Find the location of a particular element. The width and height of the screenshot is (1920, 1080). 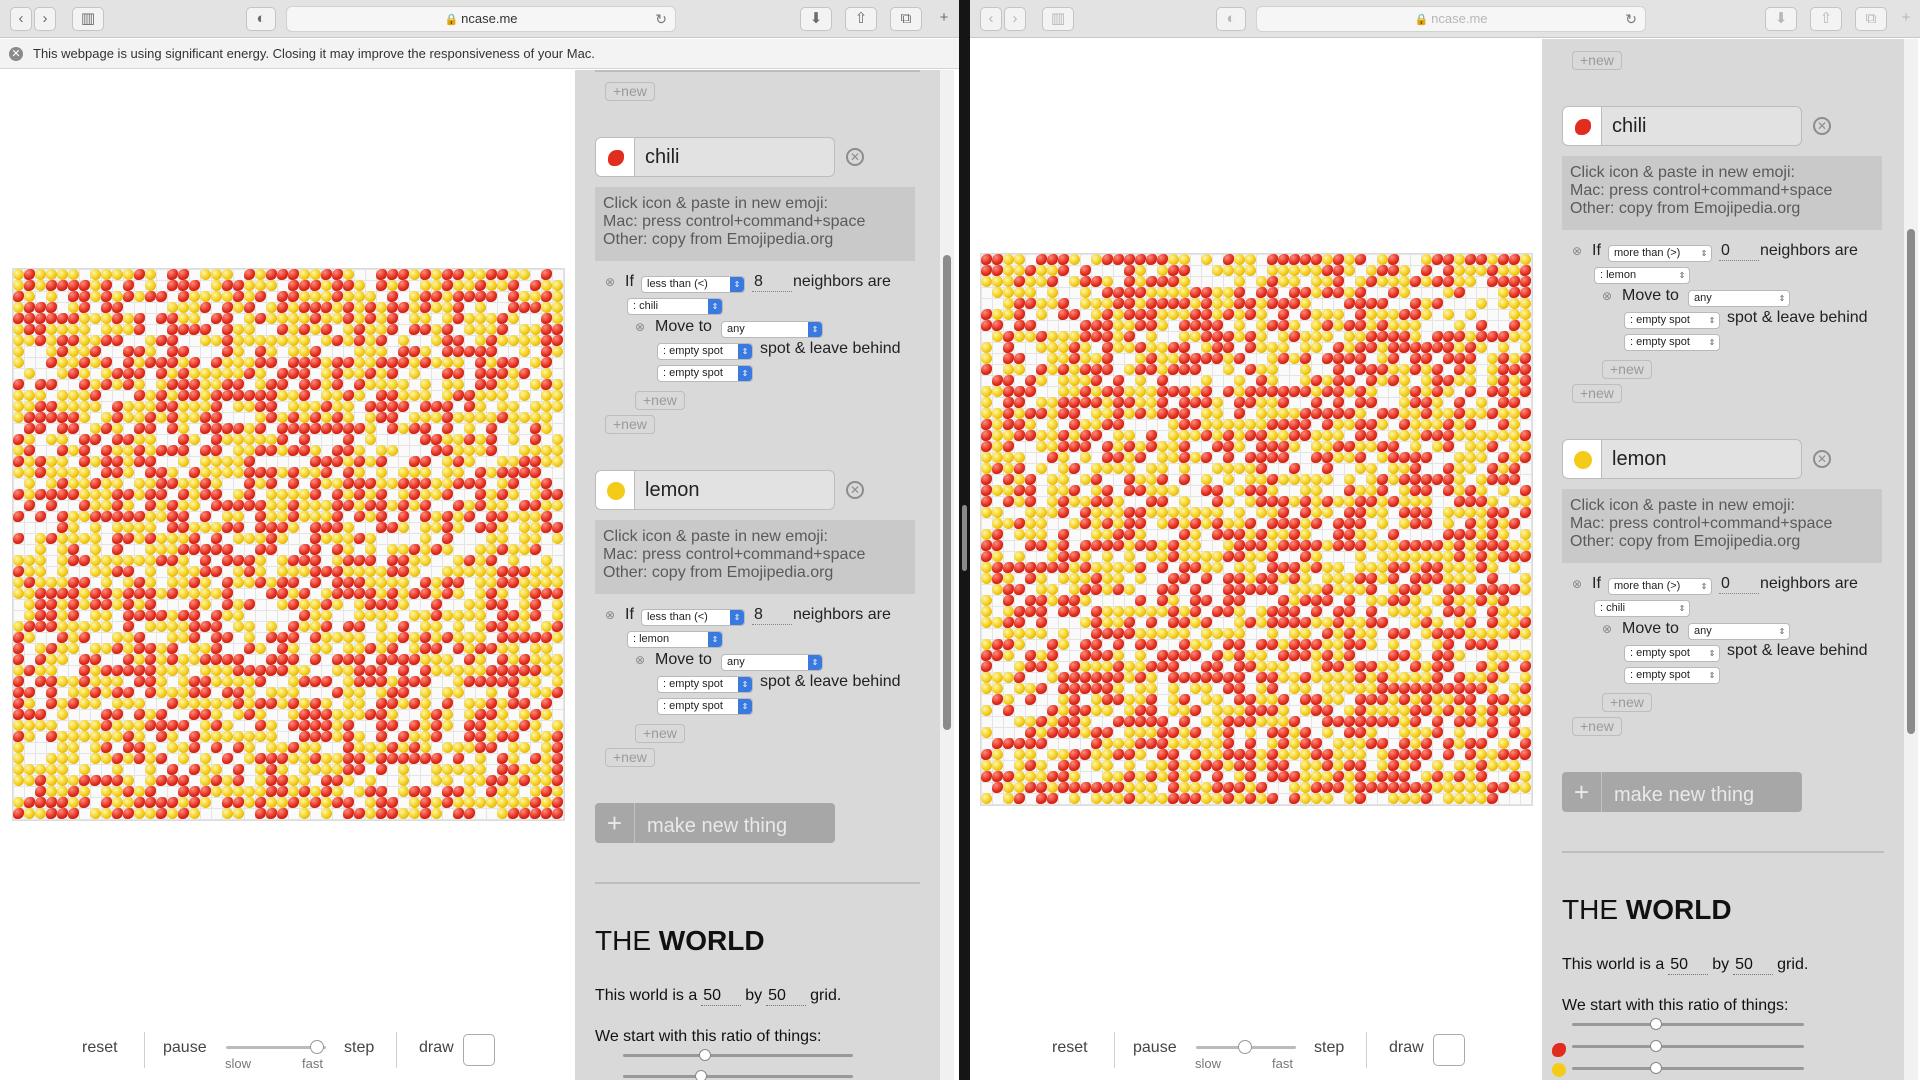

comparison-select: more than (>) ⇕ is located at coordinates (1660, 253).